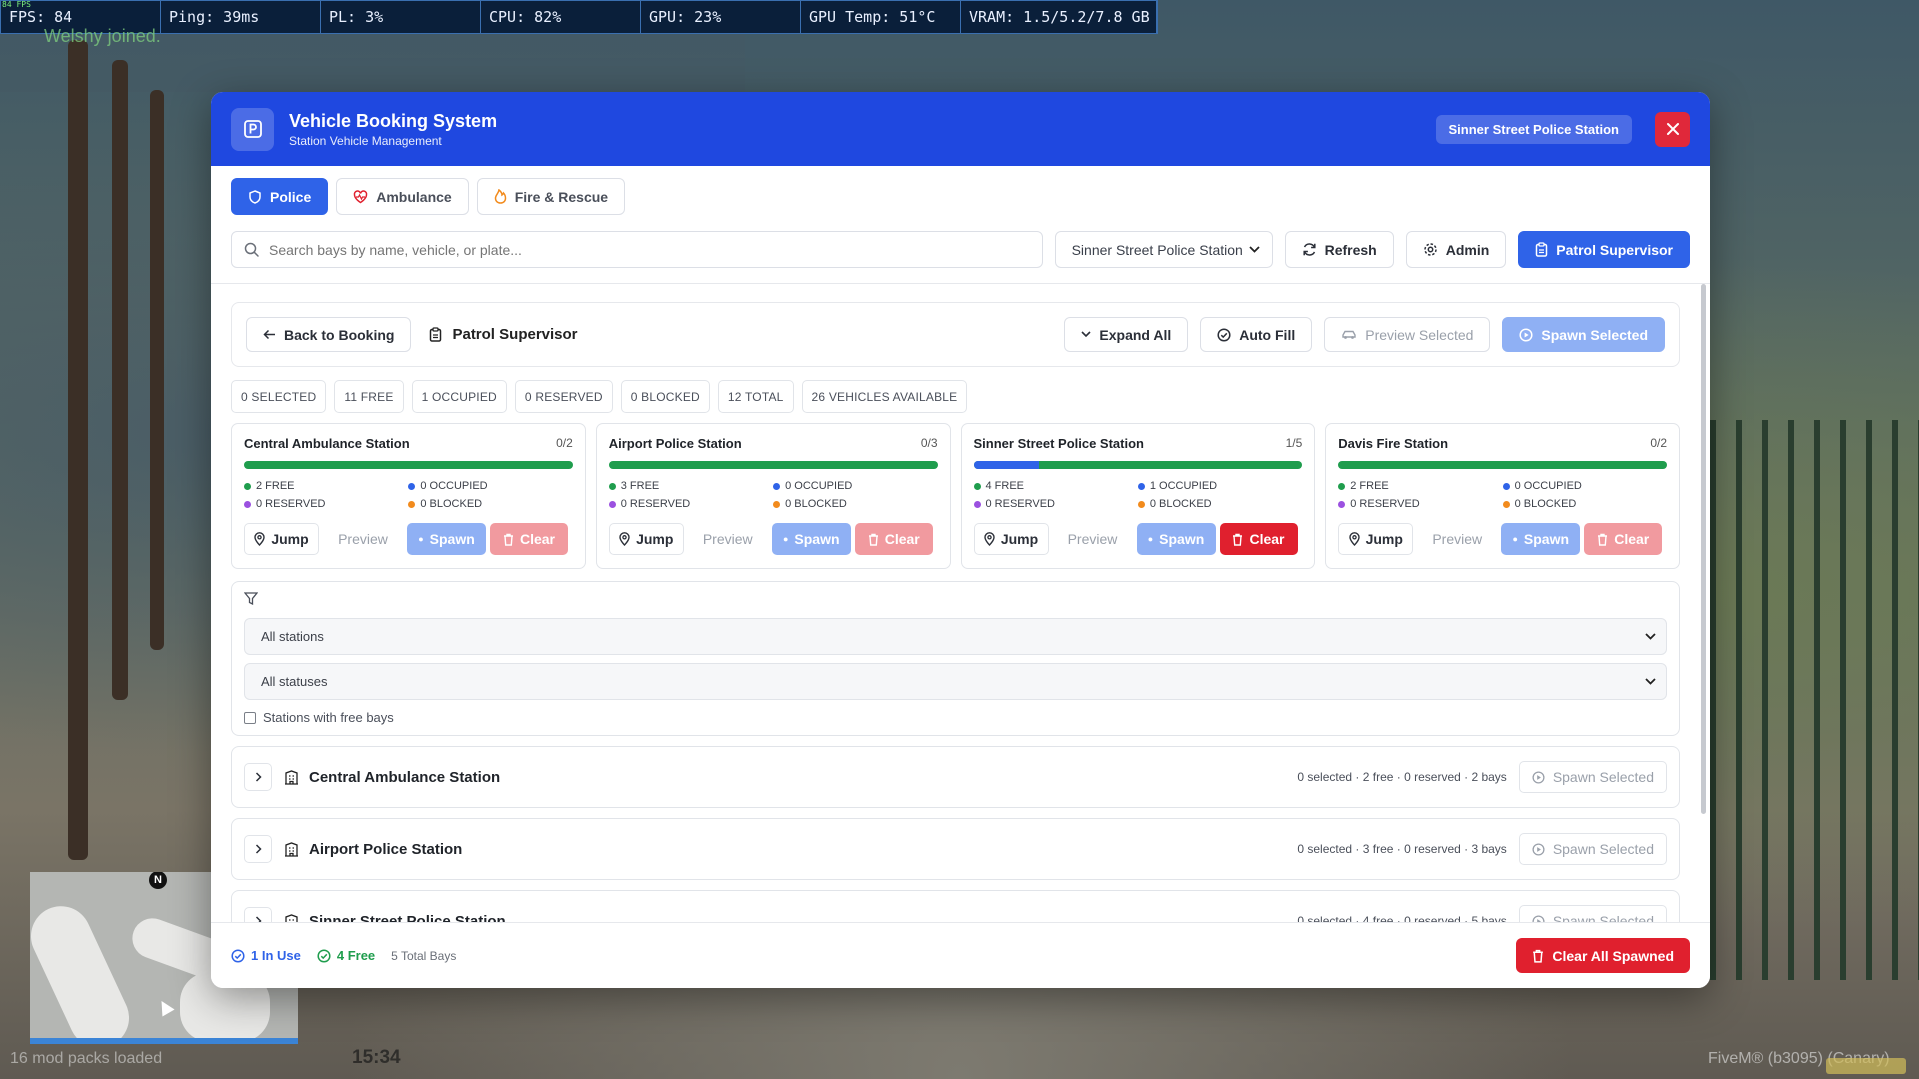  What do you see at coordinates (855, 486) in the screenshot?
I see `legend-occupied: 0 OCCUPIED` at bounding box center [855, 486].